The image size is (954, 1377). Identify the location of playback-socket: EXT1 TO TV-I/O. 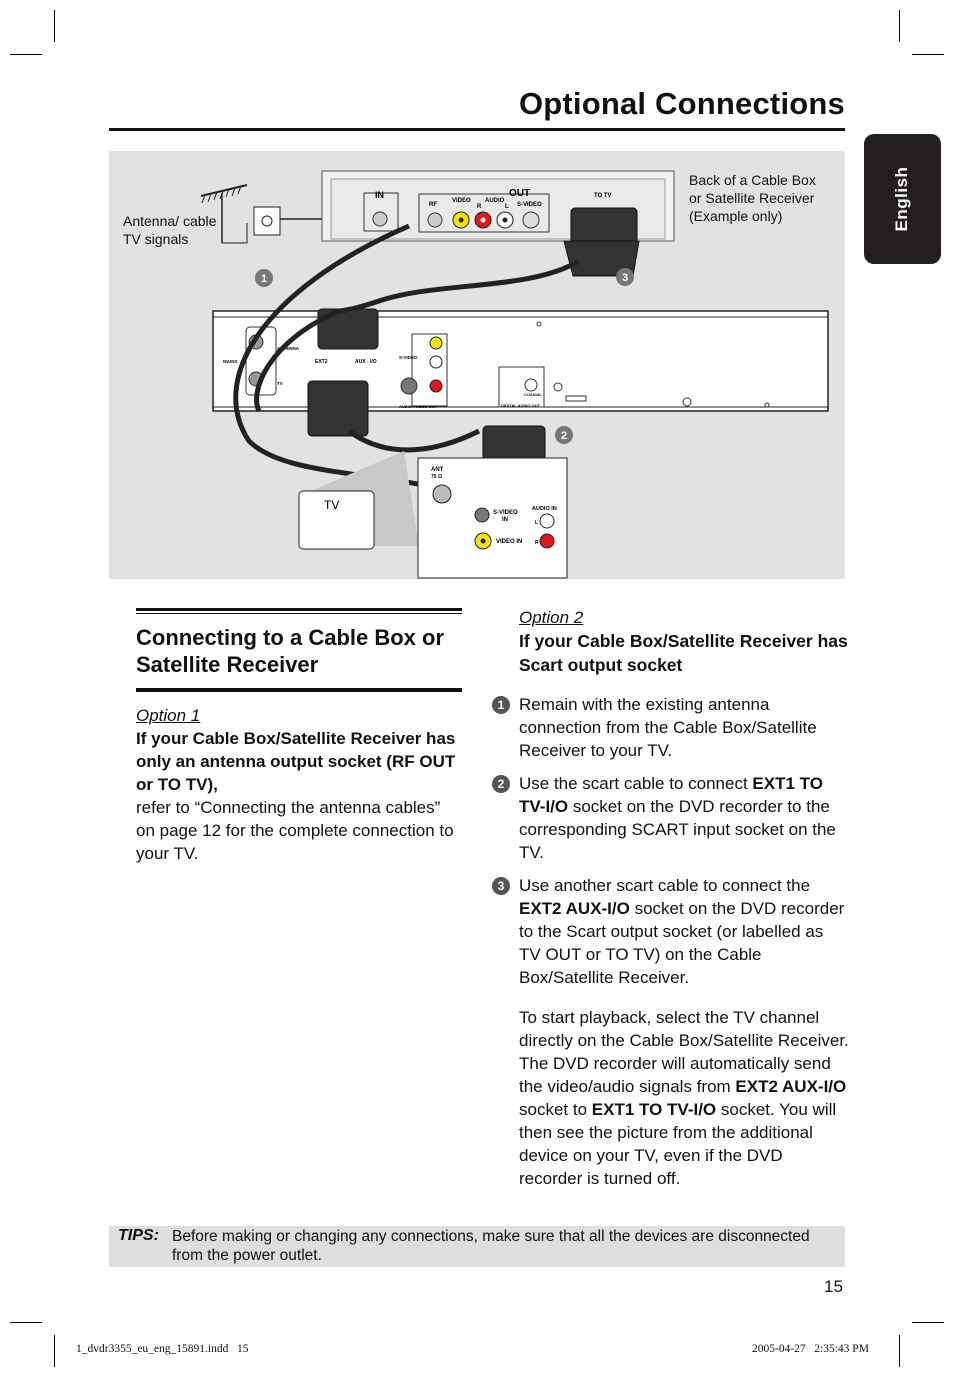
(654, 1109).